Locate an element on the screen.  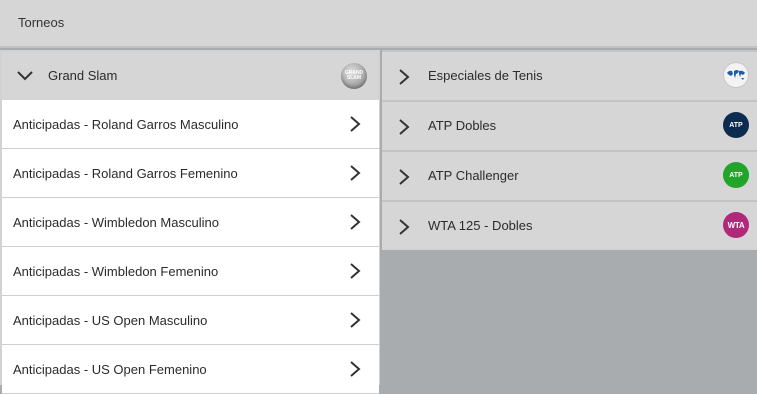
tournament-group-wta-125-dobles: WTA 125 - Dobles WTA is located at coordinates (569, 225).